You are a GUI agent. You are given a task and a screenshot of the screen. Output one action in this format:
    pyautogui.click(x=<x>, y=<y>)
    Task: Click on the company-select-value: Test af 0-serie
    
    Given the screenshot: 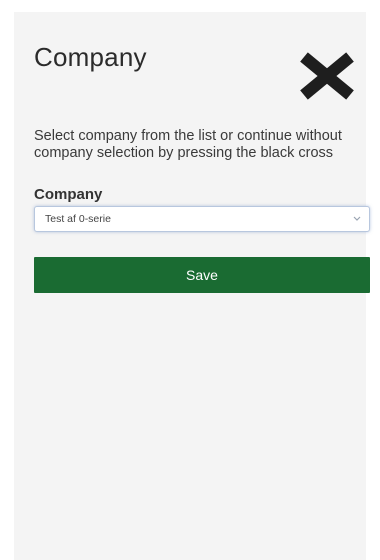 What is the action you would take?
    pyautogui.click(x=78, y=219)
    